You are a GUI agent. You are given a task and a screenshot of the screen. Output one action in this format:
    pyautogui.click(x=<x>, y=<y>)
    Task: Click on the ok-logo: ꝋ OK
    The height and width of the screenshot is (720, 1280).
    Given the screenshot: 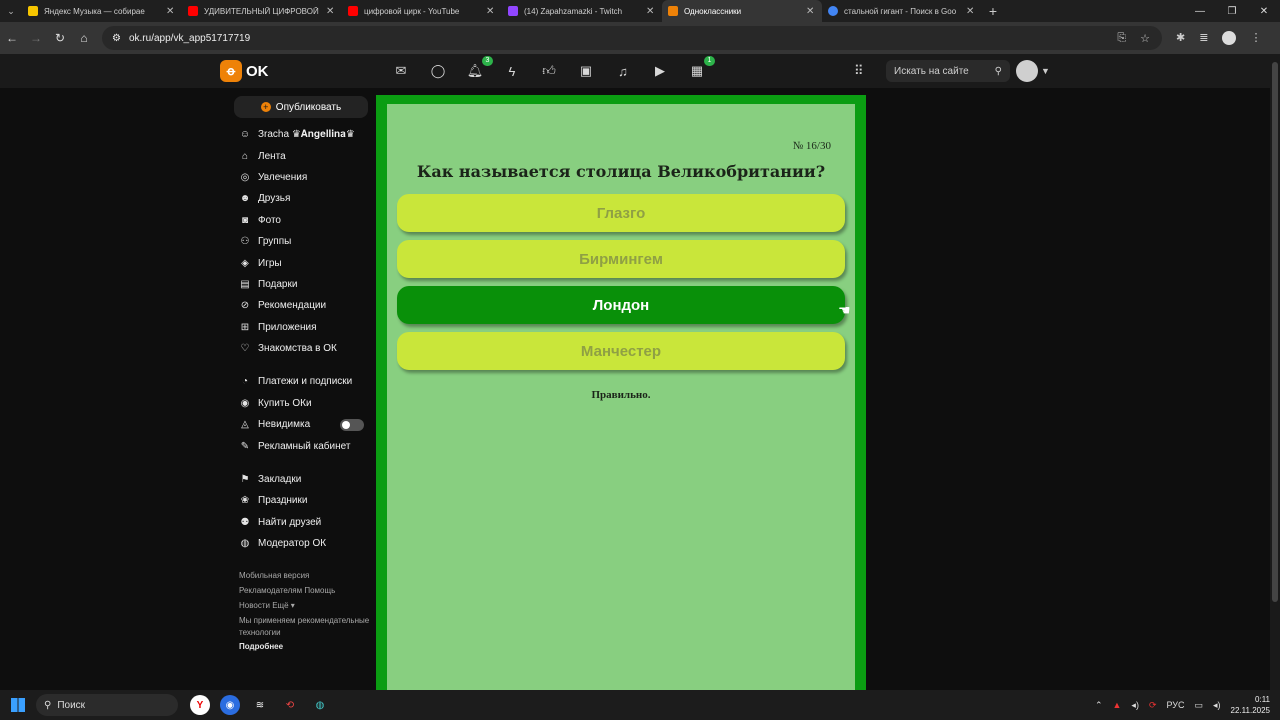 What is the action you would take?
    pyautogui.click(x=244, y=71)
    